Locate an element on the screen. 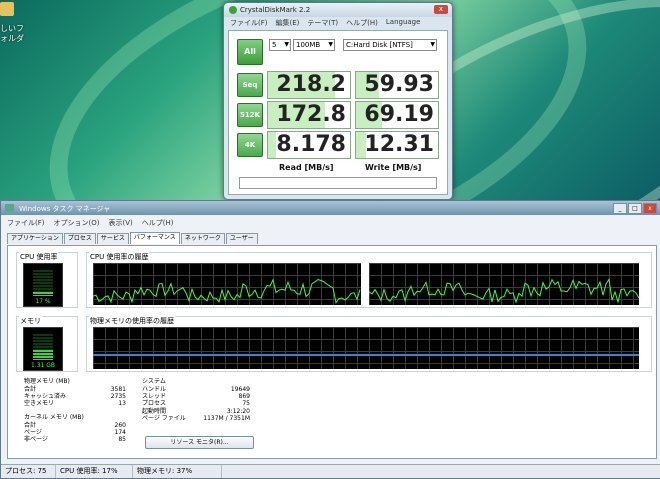 The image size is (660, 479). title-bar: Windows タスク マネージャ _ □ x is located at coordinates (330, 208).